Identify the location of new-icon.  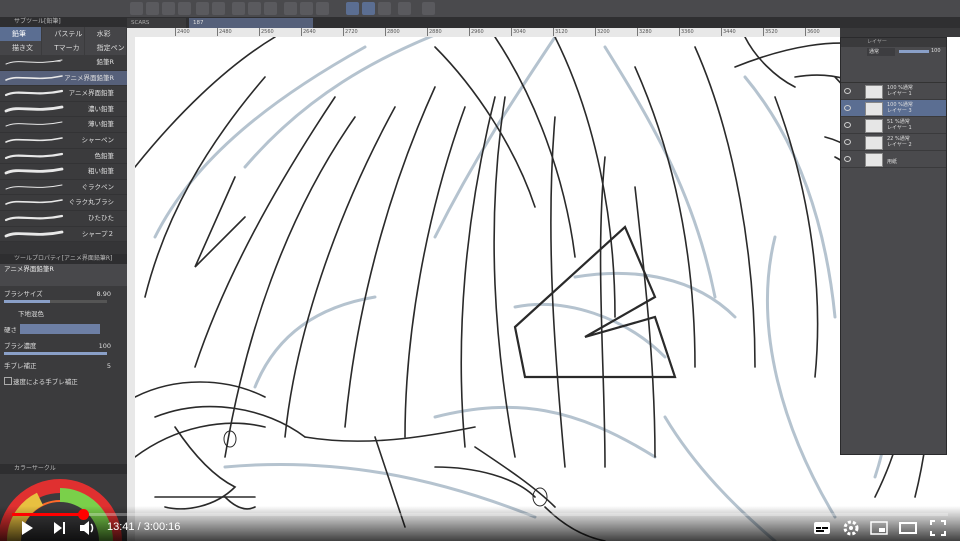
(136, 8).